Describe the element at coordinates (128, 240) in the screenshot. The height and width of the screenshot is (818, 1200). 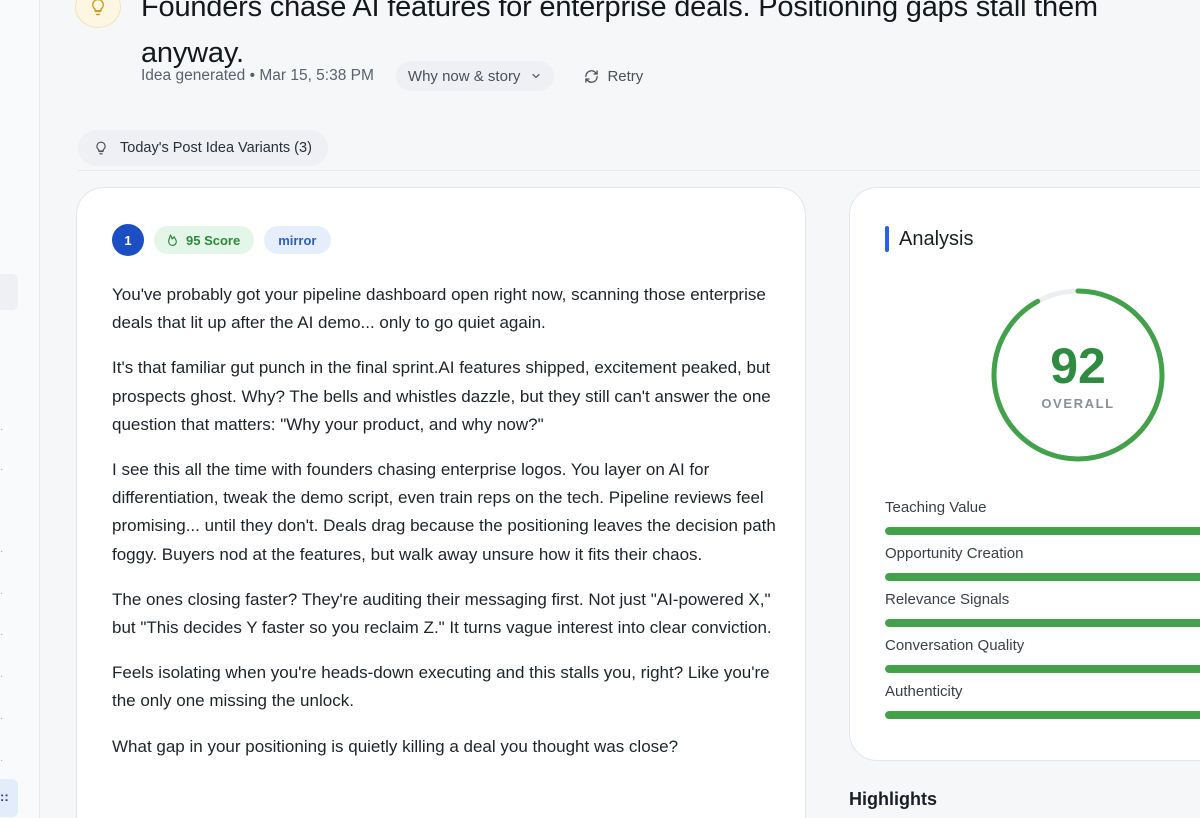
I see `variant-number-badge: 1` at that location.